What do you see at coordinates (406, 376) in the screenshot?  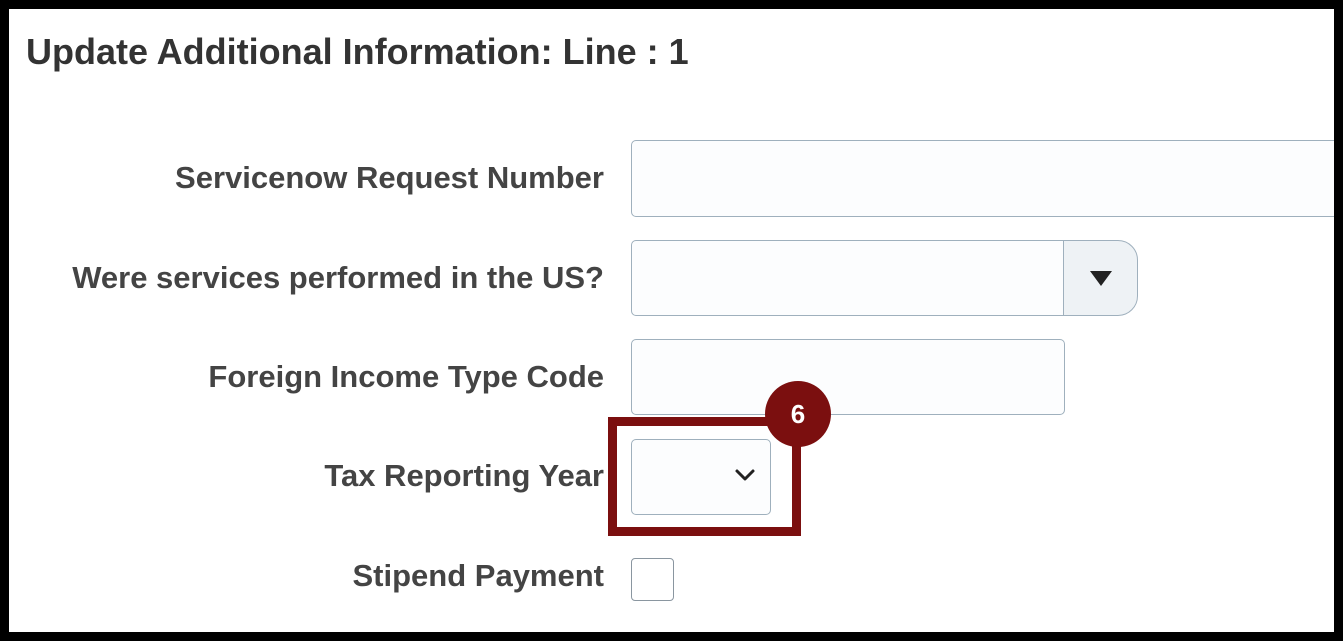 I see `foreign-income-type-code-label: Foreign Income Type Code` at bounding box center [406, 376].